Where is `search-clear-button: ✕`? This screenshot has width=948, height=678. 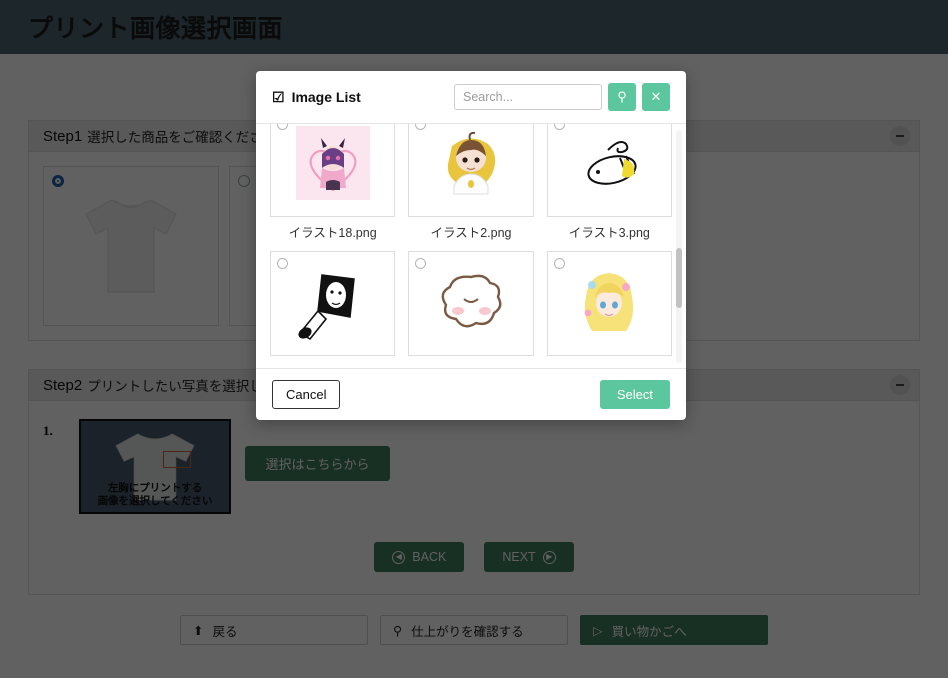 search-clear-button: ✕ is located at coordinates (656, 97).